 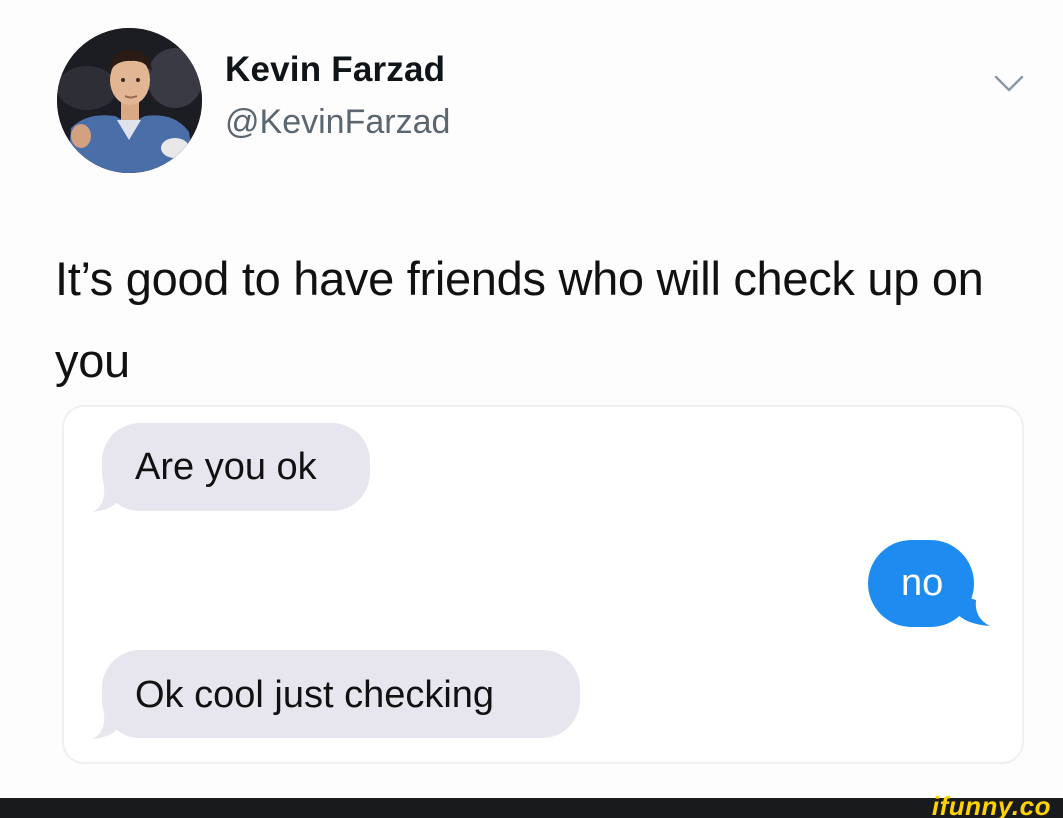 I want to click on avatar-photo, so click(x=129, y=100).